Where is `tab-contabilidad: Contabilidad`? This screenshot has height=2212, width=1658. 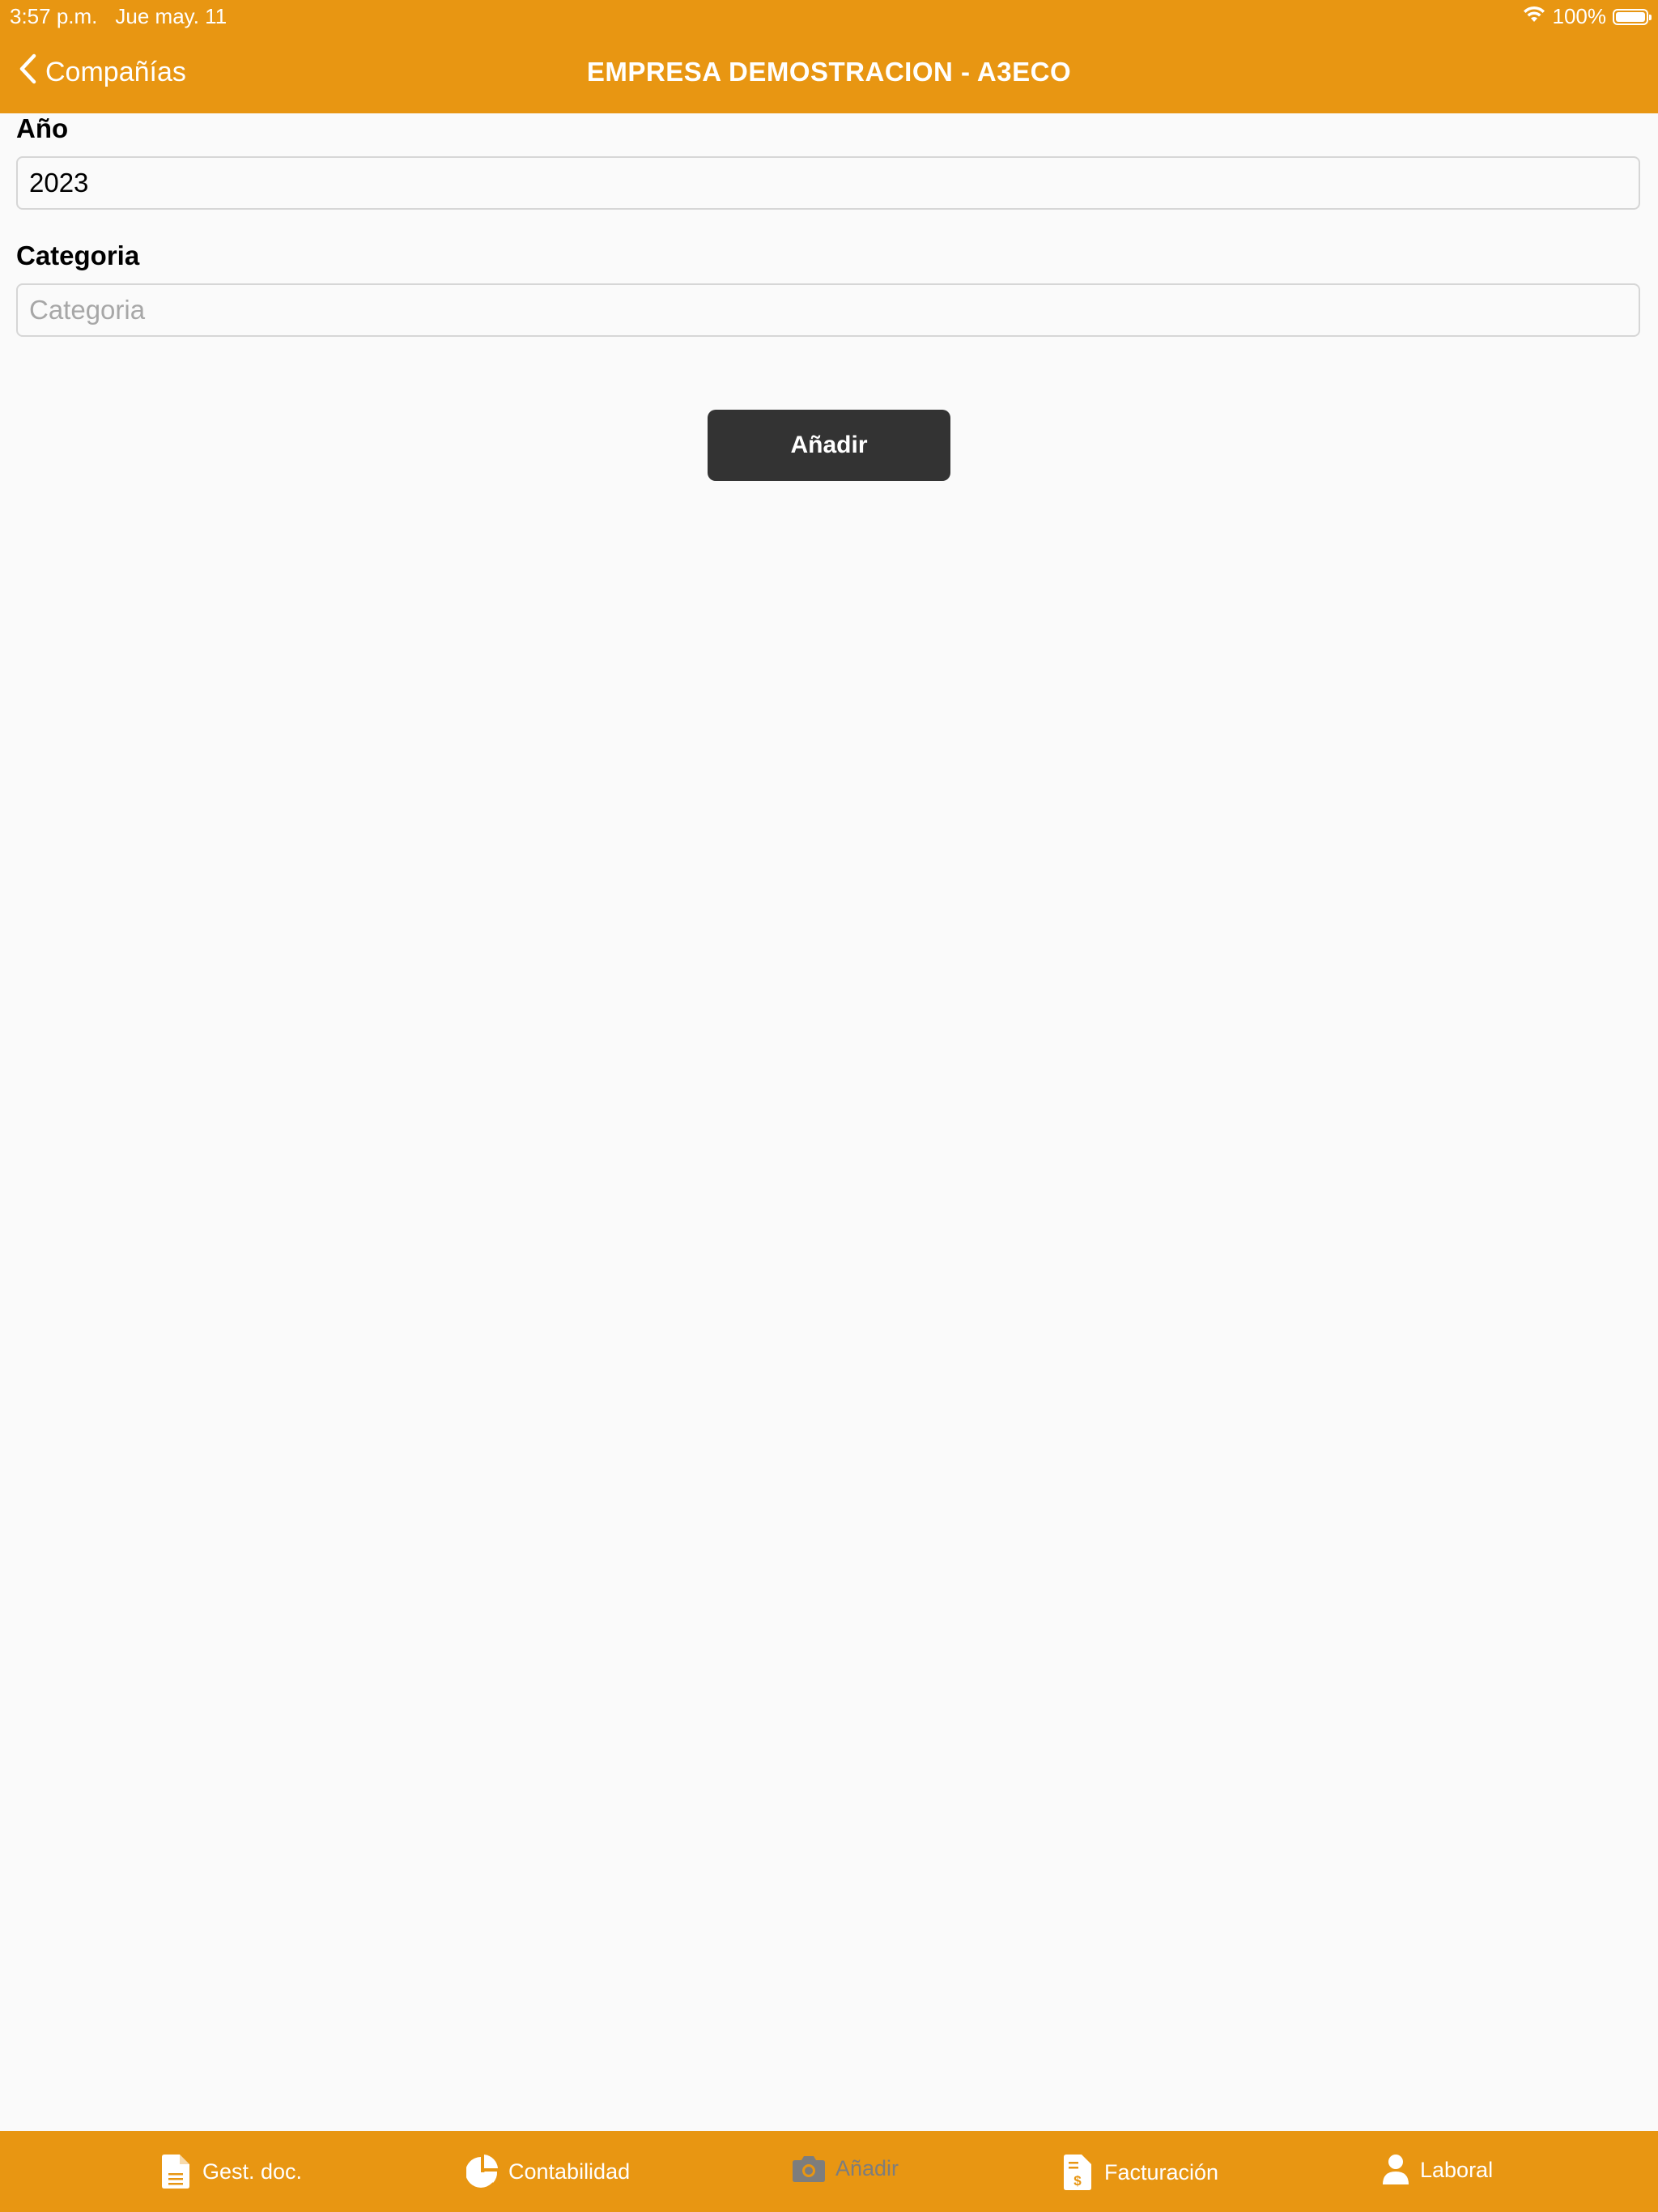
tab-contabilidad: Contabilidad is located at coordinates (548, 2171).